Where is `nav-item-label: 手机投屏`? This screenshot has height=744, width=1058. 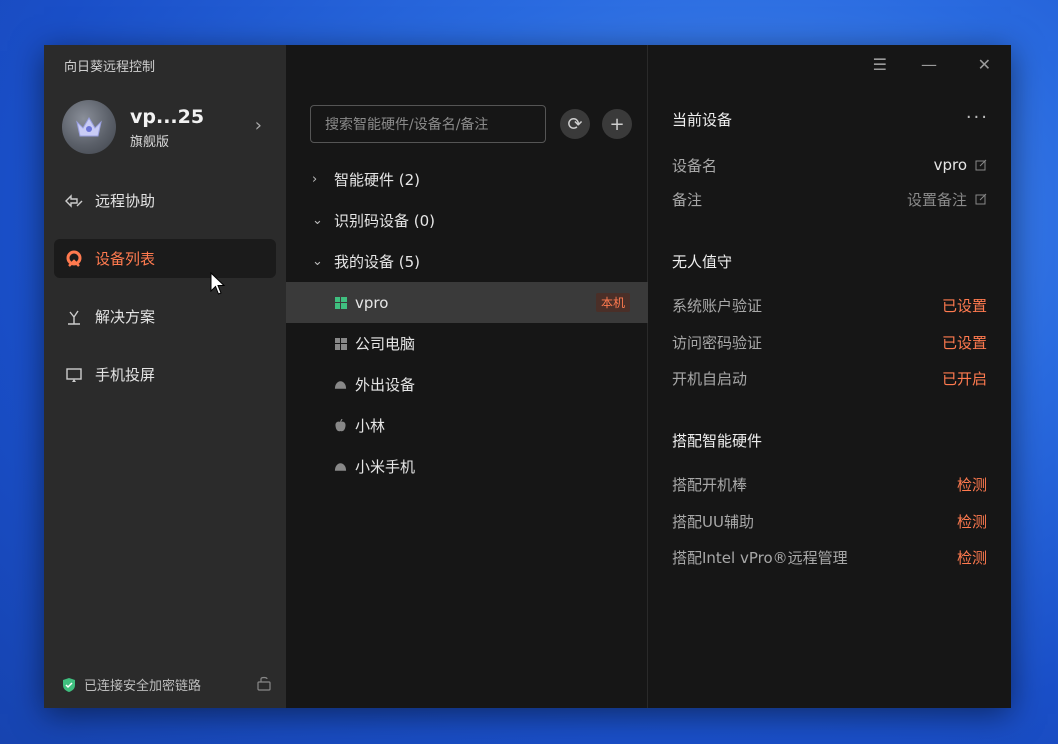 nav-item-label: 手机投屏 is located at coordinates (125, 375).